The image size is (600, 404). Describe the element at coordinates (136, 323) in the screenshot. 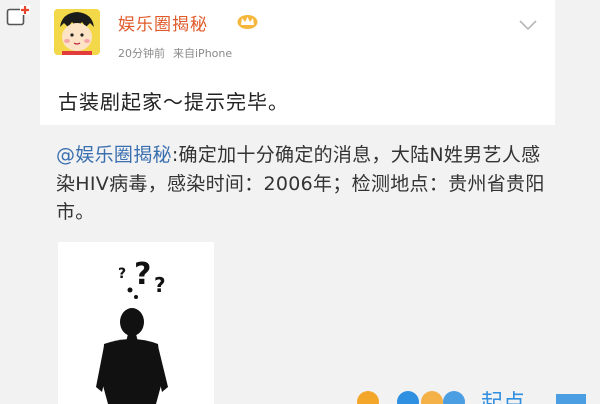

I see `question-silhouette-image: ? ? ?` at that location.